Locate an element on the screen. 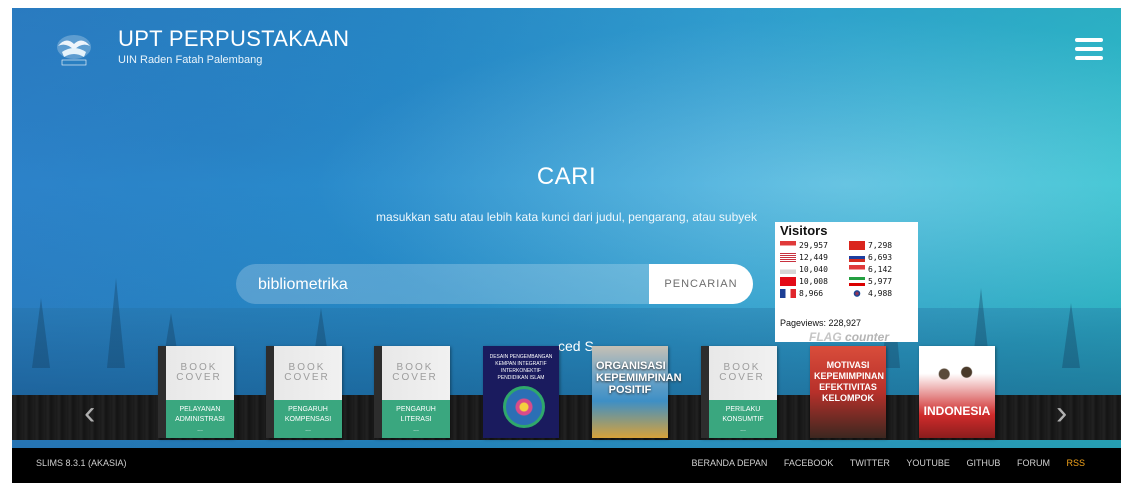 This screenshot has width=1132, height=483. site-title: UPT PERPUSTAKAAN is located at coordinates (233, 39).